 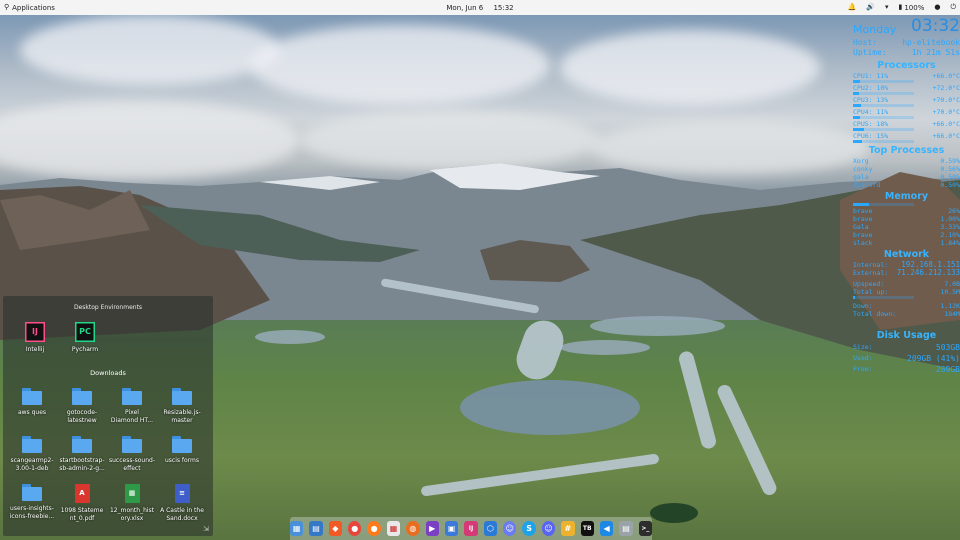 I want to click on app-store-icon: ▣, so click(x=451, y=528).